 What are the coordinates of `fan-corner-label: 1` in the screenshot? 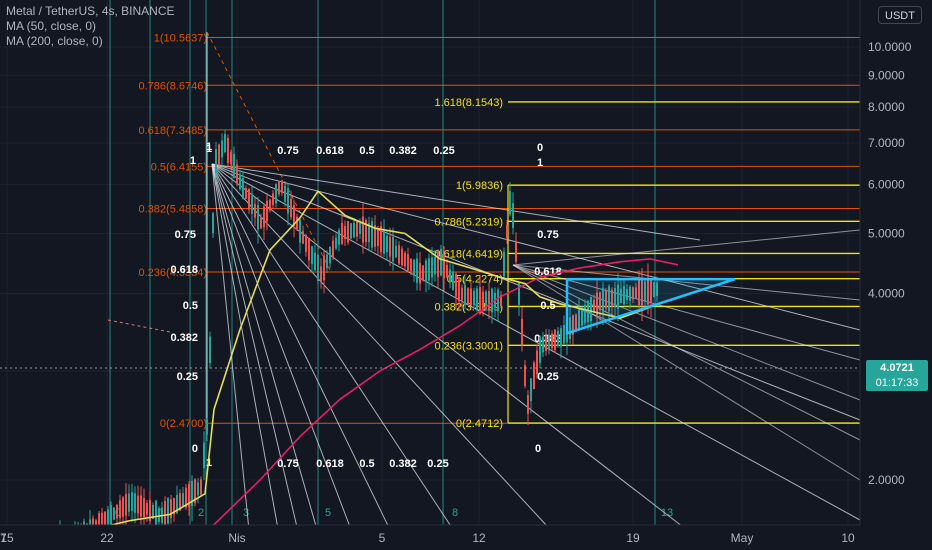 It's located at (209, 147).